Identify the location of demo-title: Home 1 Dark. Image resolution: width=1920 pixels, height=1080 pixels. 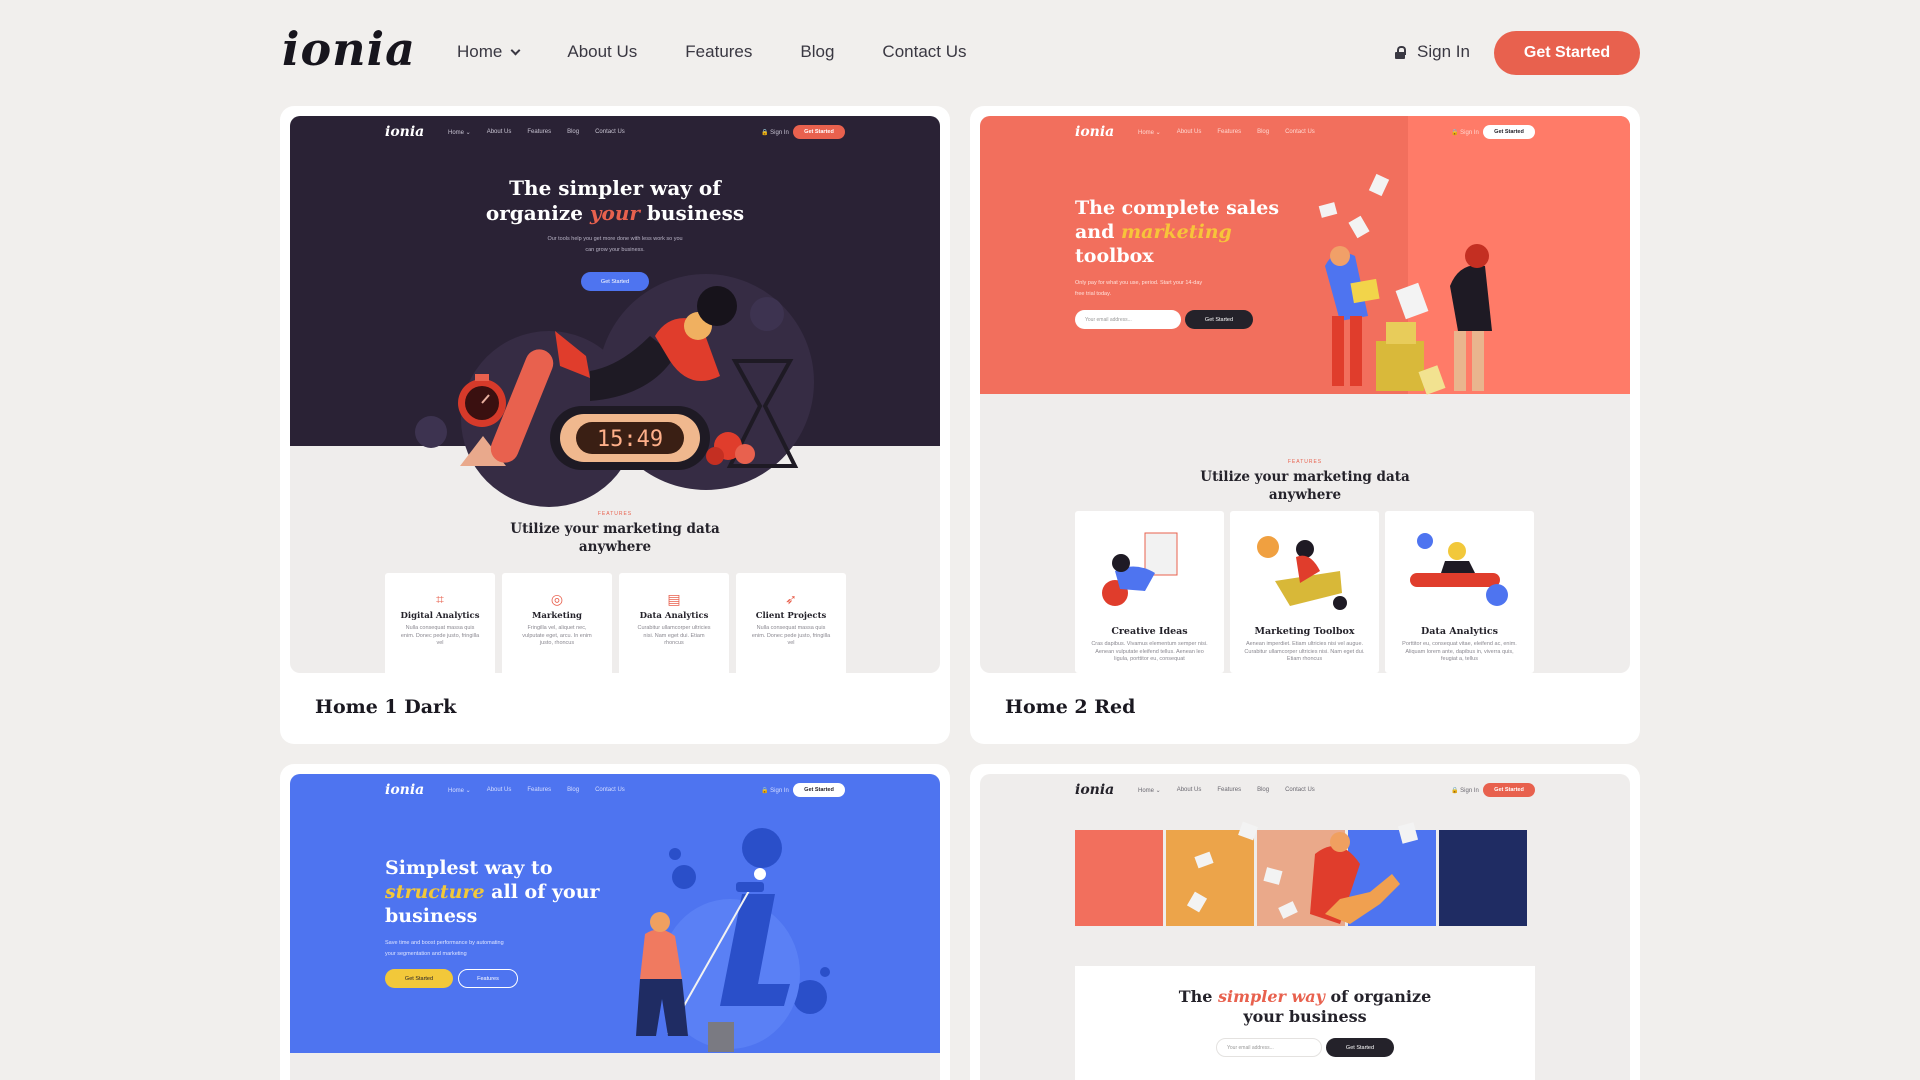
(385, 707).